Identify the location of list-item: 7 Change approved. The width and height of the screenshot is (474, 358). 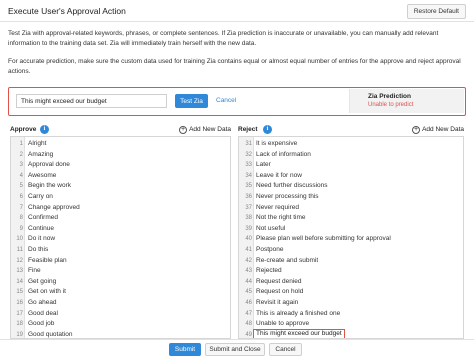
(120, 208).